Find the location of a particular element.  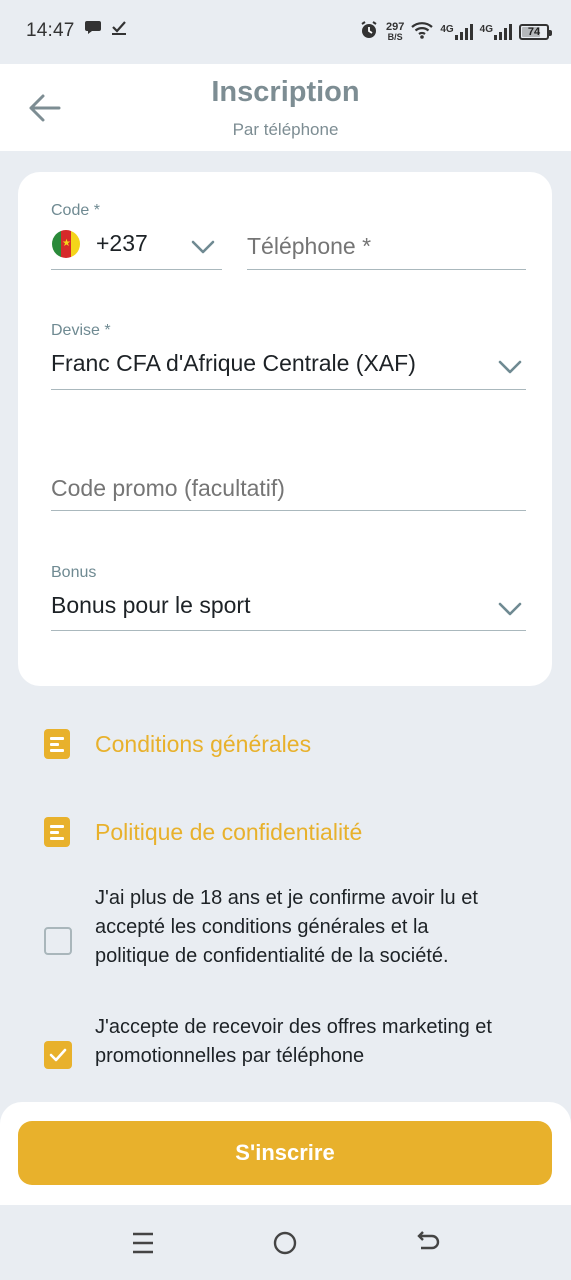

status-time: 14:47 is located at coordinates (50, 30).